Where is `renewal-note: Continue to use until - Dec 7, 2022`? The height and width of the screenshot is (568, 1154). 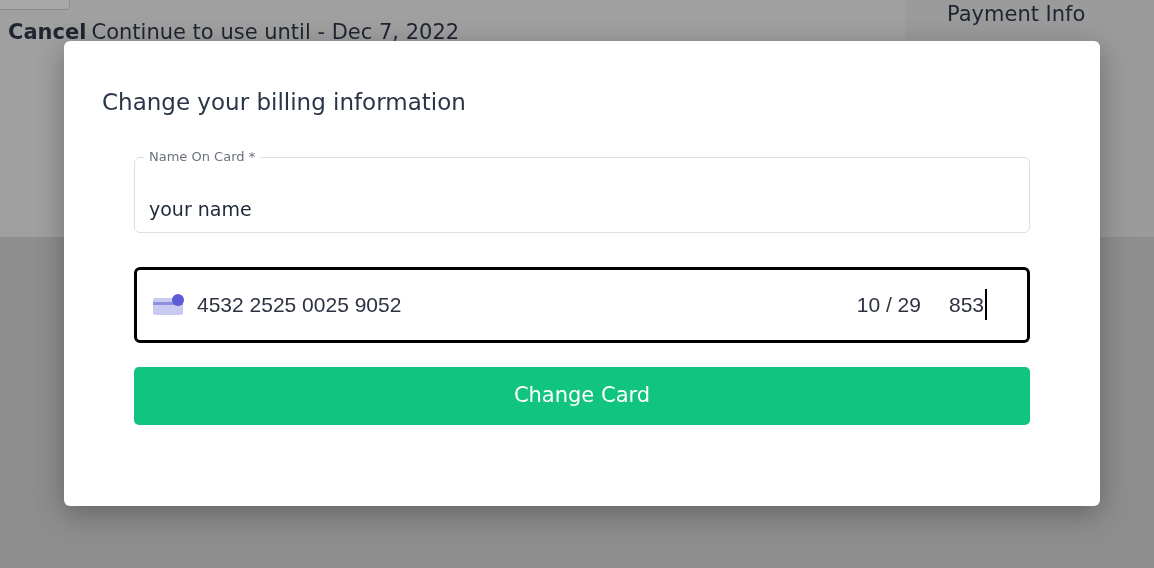 renewal-note: Continue to use until - Dec 7, 2022 is located at coordinates (275, 32).